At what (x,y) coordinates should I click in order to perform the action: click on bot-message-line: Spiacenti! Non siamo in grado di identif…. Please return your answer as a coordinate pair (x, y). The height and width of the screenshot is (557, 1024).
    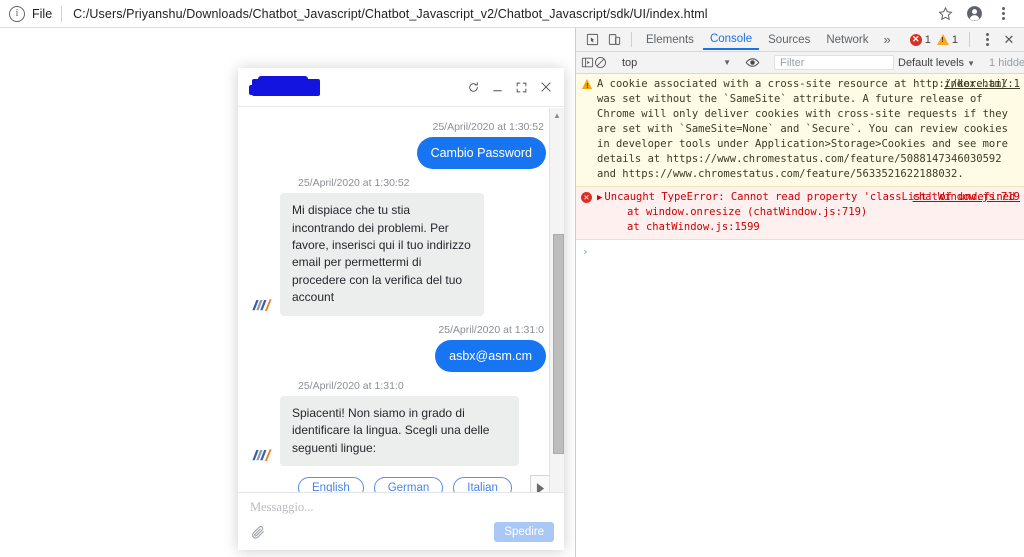
    Looking at the image, I should click on (384, 431).